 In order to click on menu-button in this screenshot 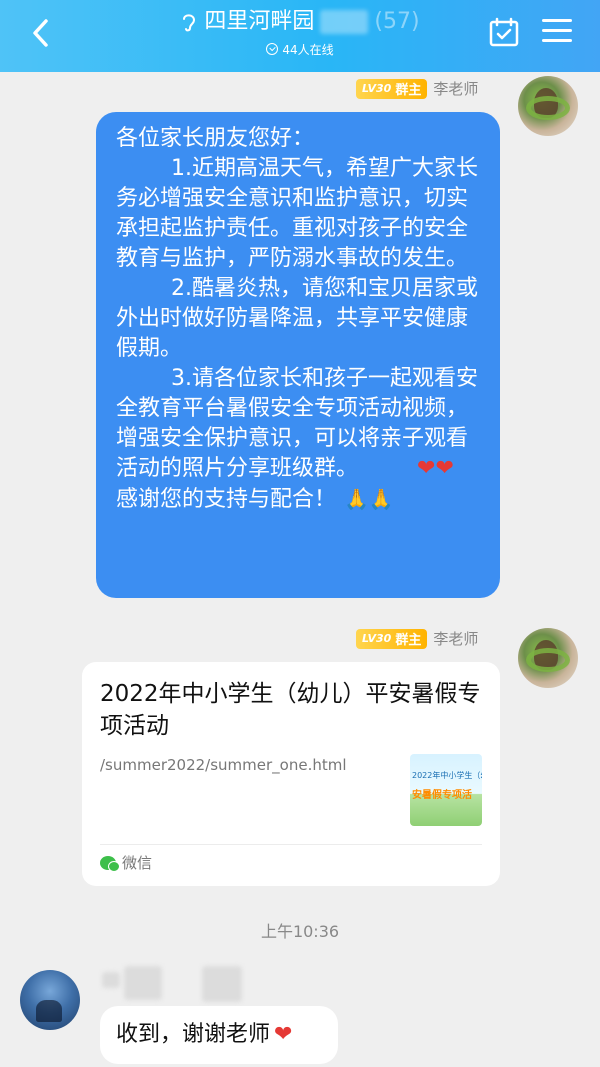, I will do `click(557, 32)`.